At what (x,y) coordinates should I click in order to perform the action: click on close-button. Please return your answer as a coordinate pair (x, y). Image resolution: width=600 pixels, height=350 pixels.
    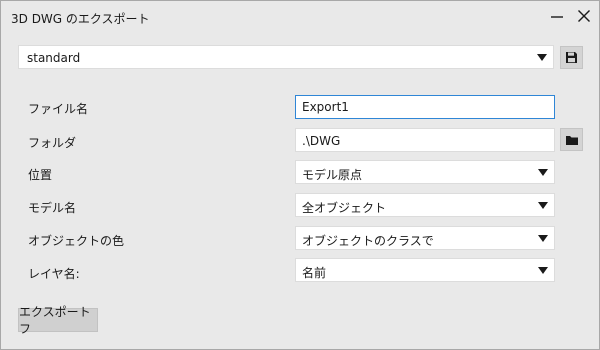
    Looking at the image, I should click on (584, 16).